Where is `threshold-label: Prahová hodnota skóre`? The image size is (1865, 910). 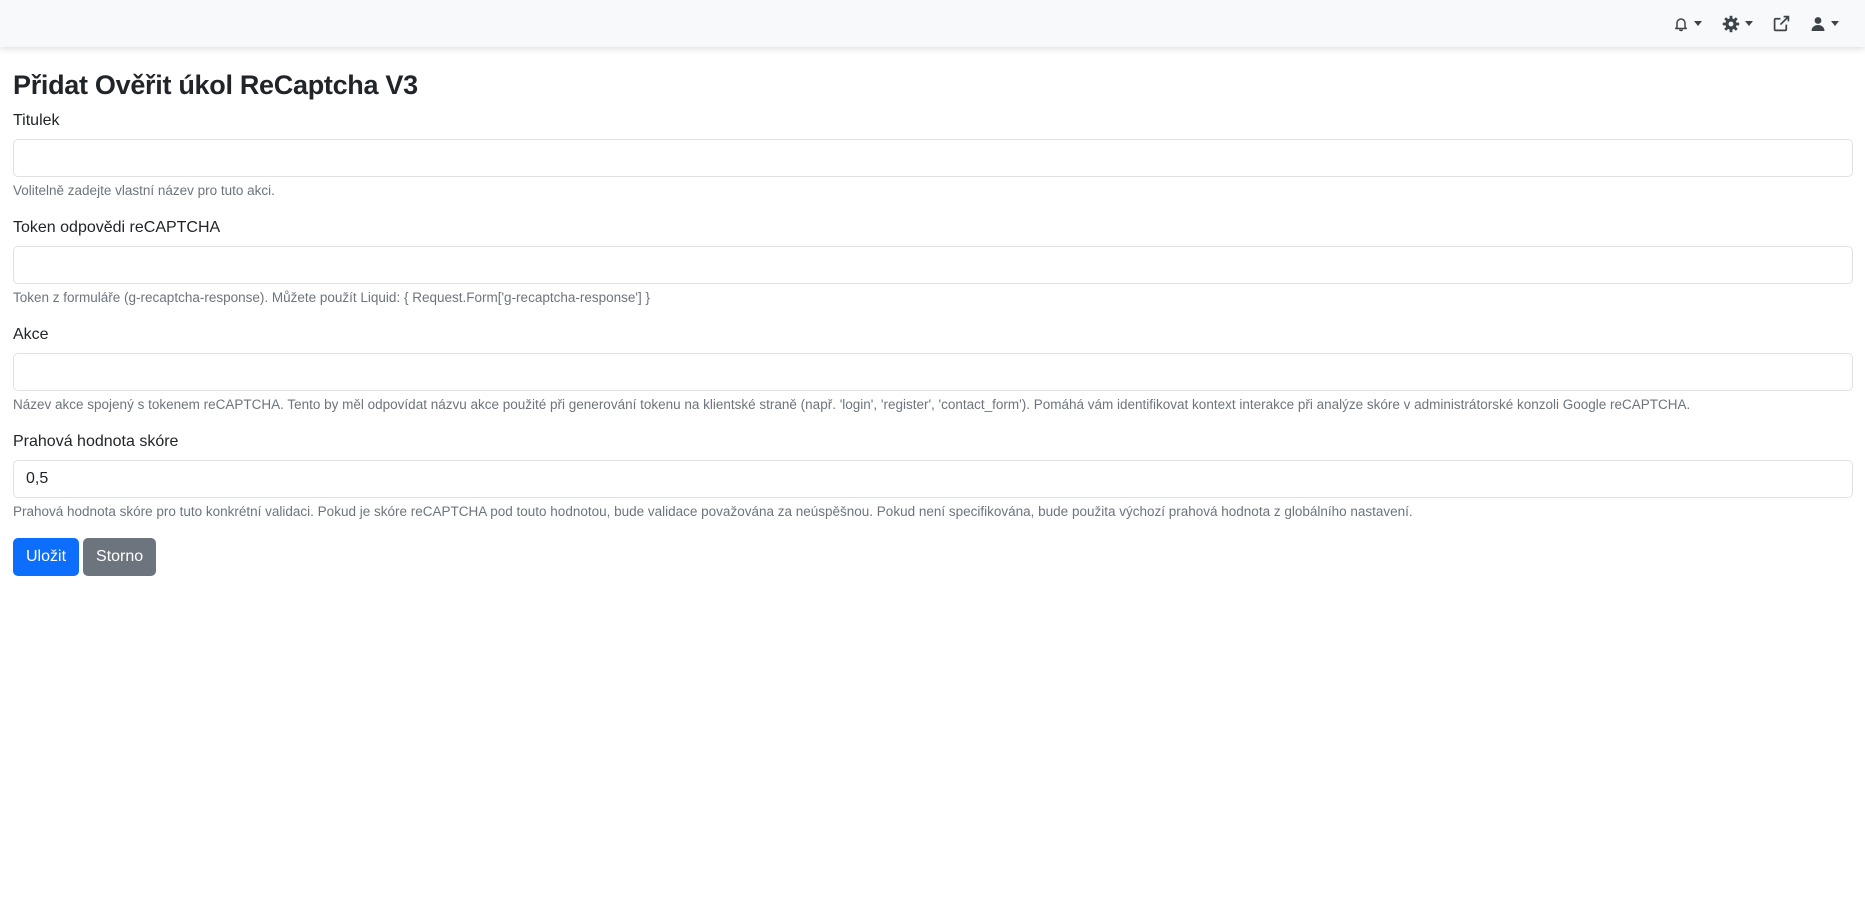
threshold-label: Prahová hodnota skóre is located at coordinates (96, 441).